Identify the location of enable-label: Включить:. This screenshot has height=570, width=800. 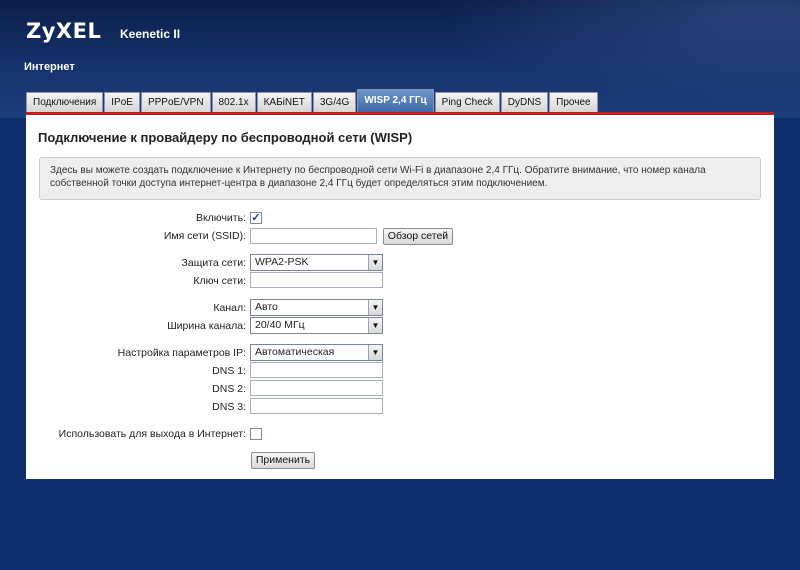
(220, 218).